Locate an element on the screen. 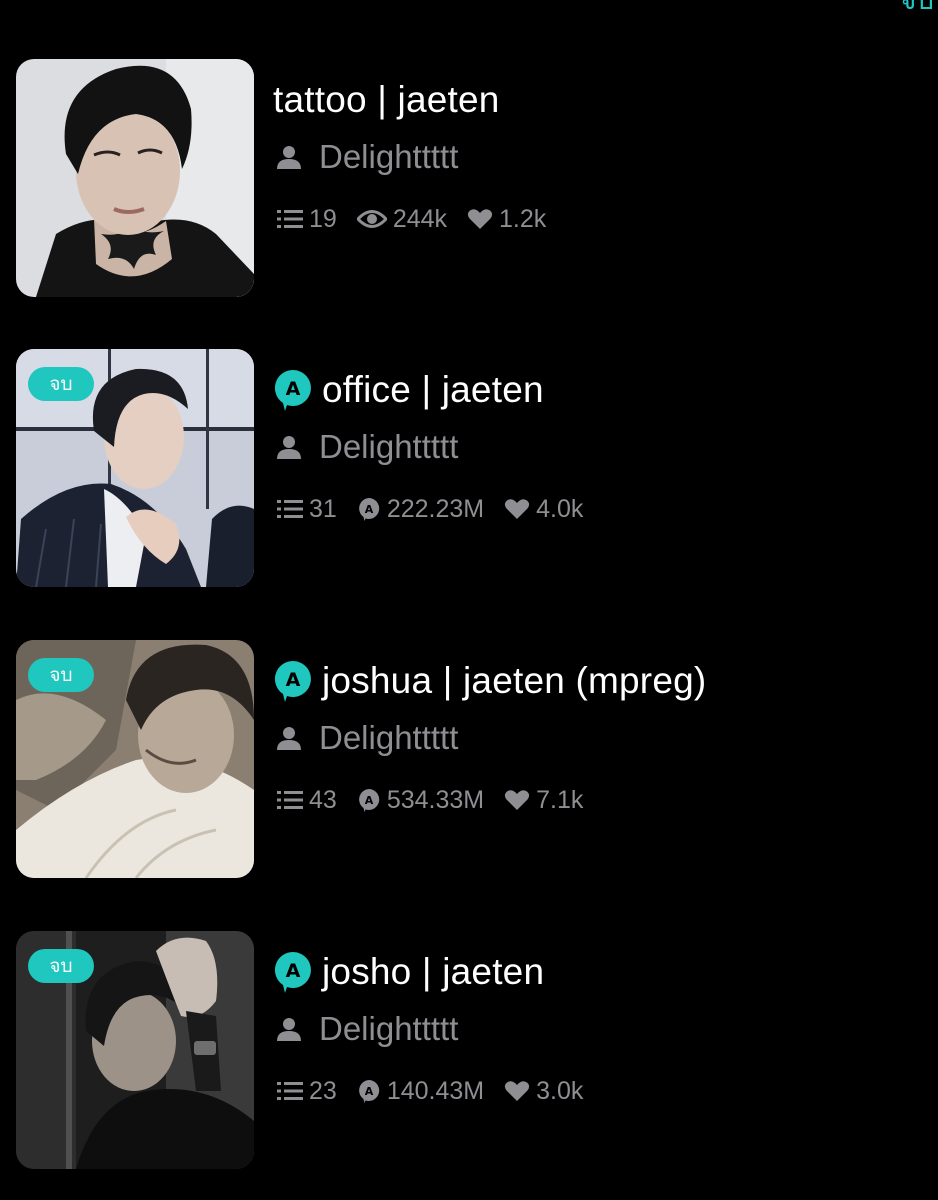 The height and width of the screenshot is (1200, 938). like-count: 1.2k is located at coordinates (506, 219).